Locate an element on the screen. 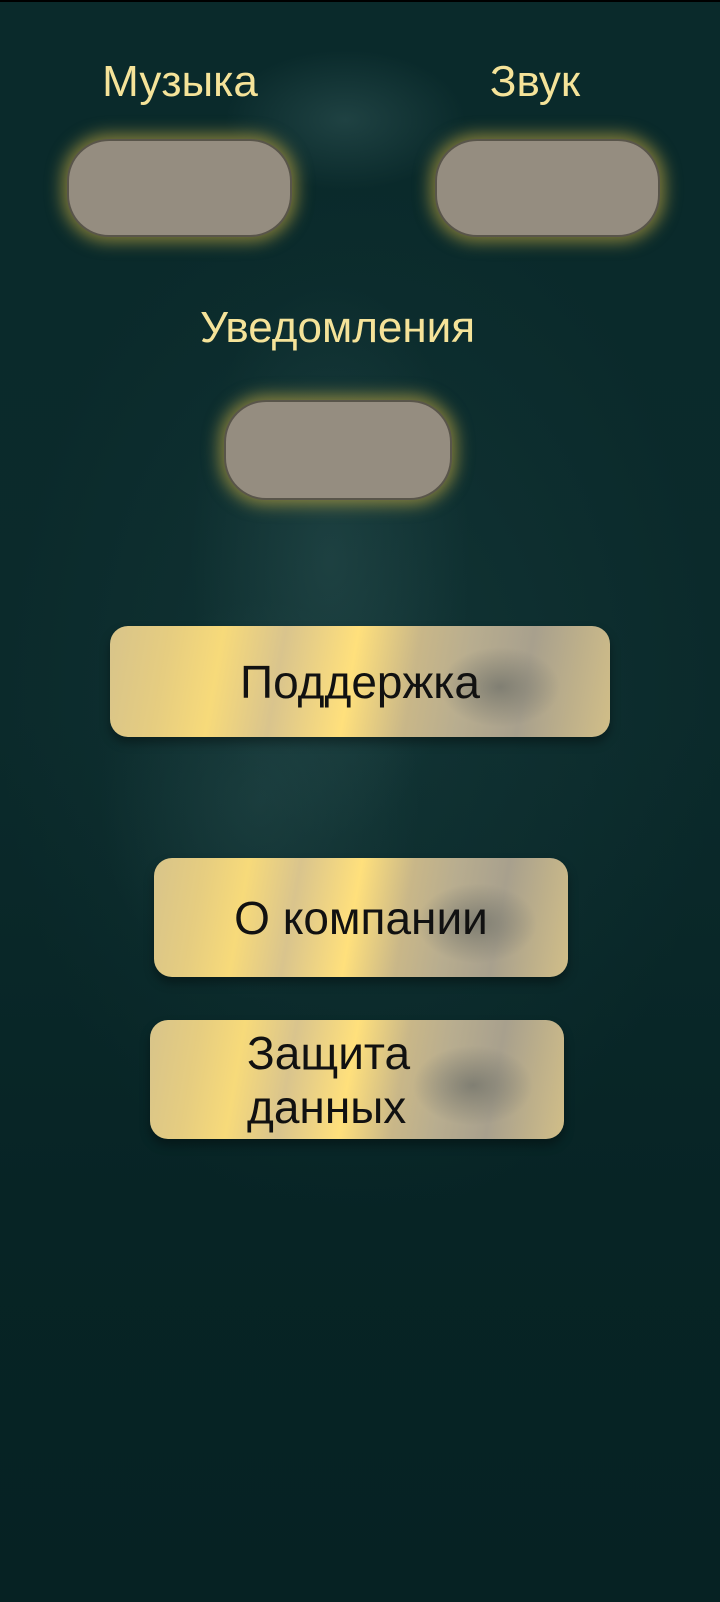 The height and width of the screenshot is (1602, 720). notifications-label: Уведомления is located at coordinates (337, 327).